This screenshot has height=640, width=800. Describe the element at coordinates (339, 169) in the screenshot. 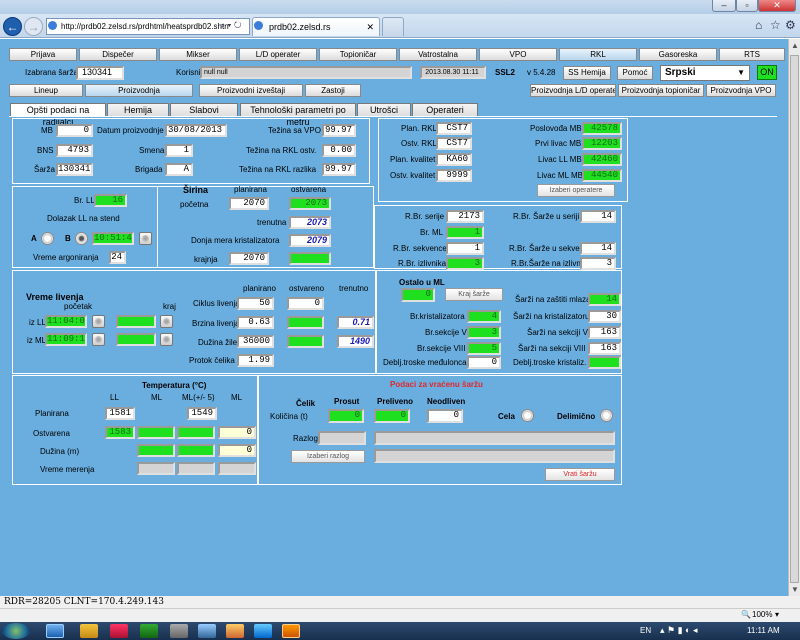

I see `tezina-rkl-razlika-field: 99.97` at that location.